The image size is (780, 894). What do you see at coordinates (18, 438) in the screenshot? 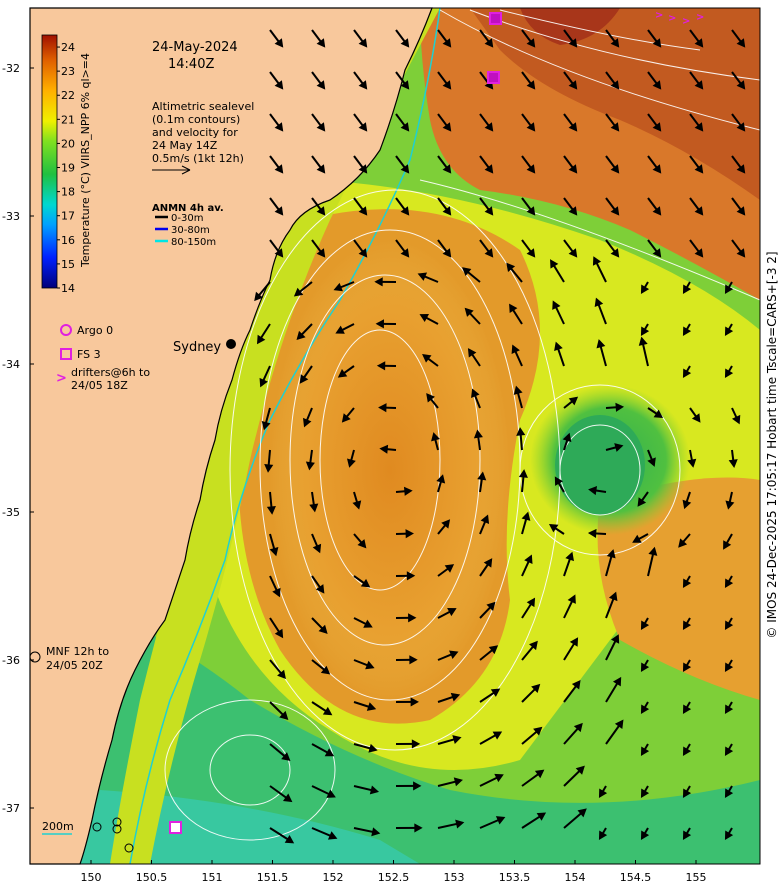
I see `lat-axis: -32 -33 -34 -35 -36 -37` at bounding box center [18, 438].